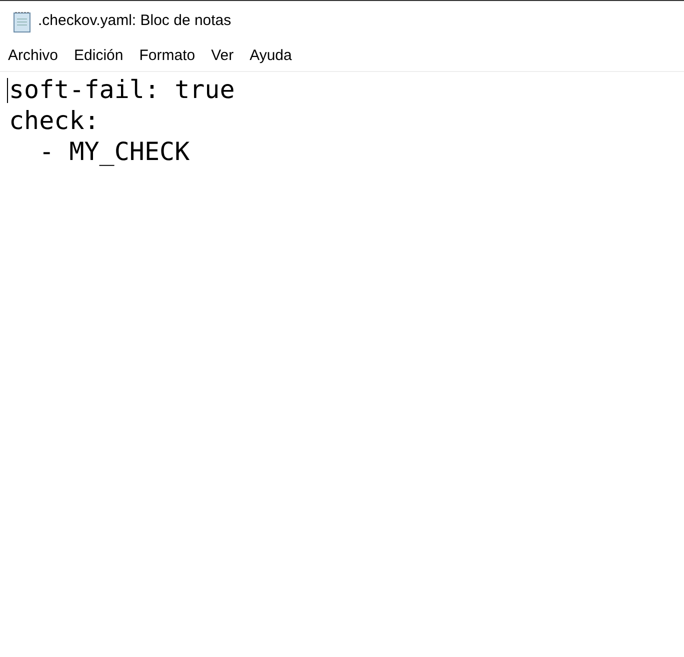 This screenshot has width=684, height=657. I want to click on menu-item: Ayuda, so click(271, 56).